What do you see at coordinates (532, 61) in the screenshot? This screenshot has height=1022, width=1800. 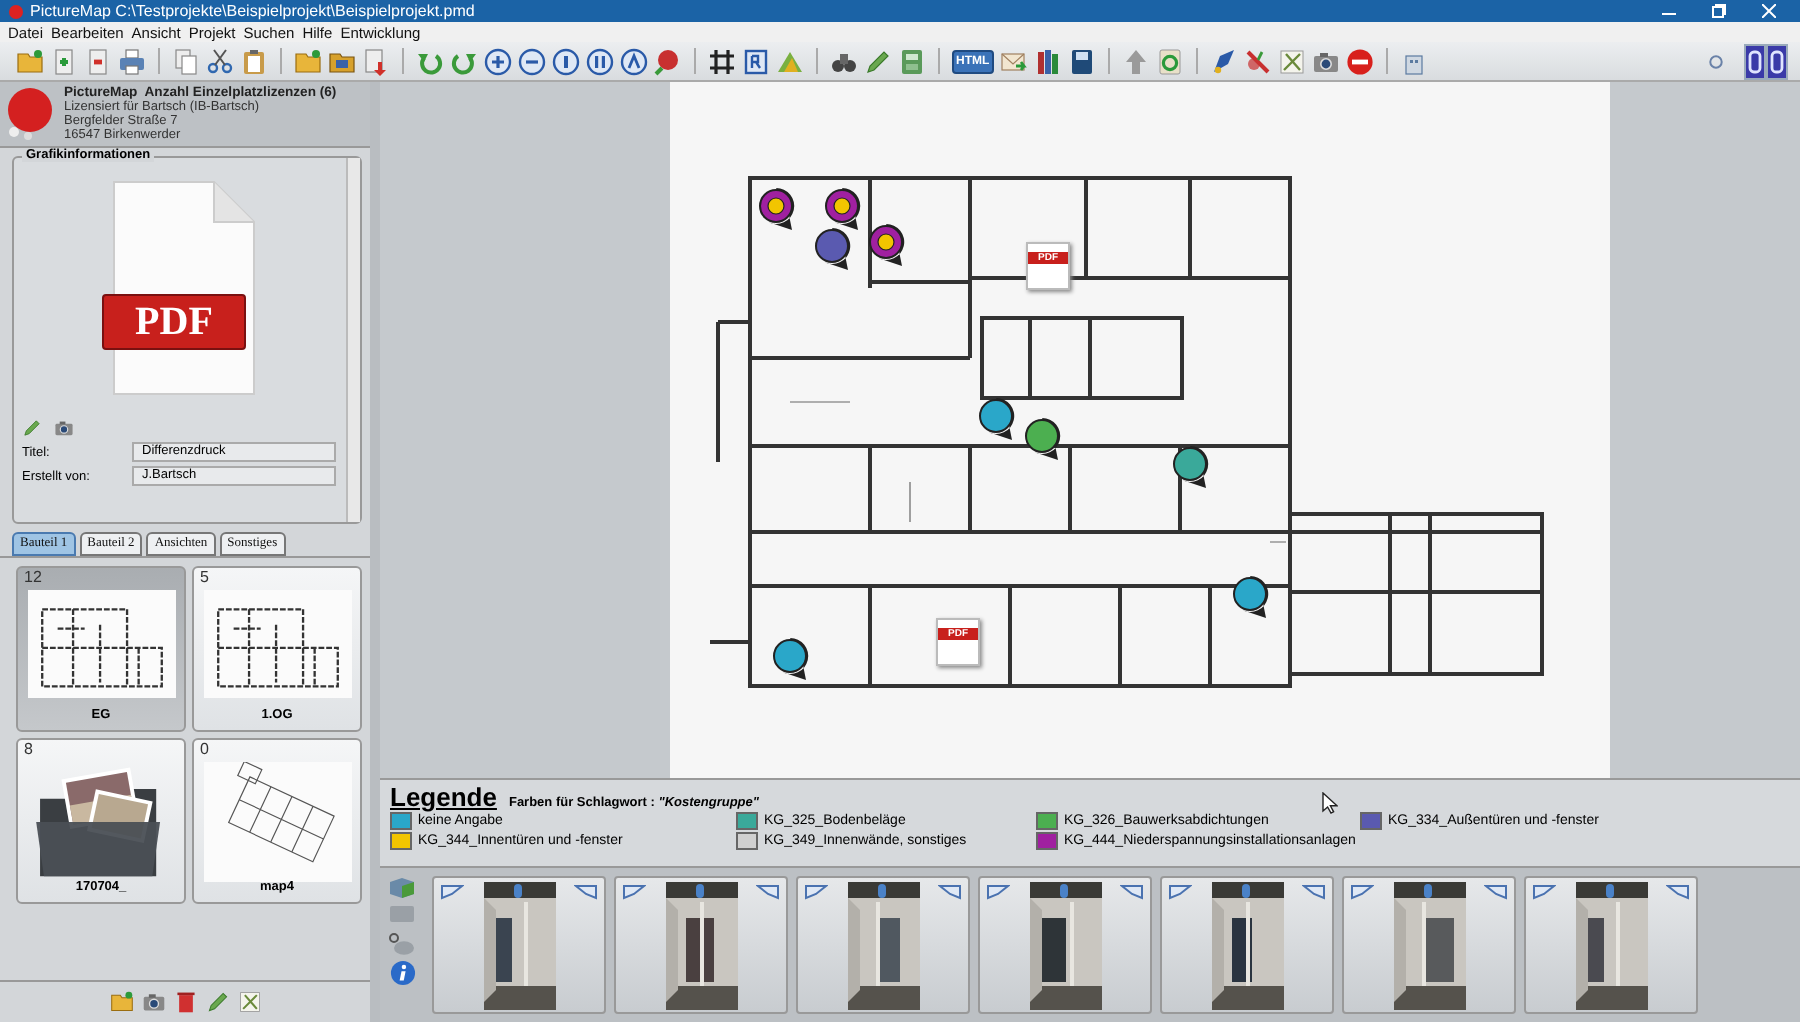 I see `zoom-out-icon` at bounding box center [532, 61].